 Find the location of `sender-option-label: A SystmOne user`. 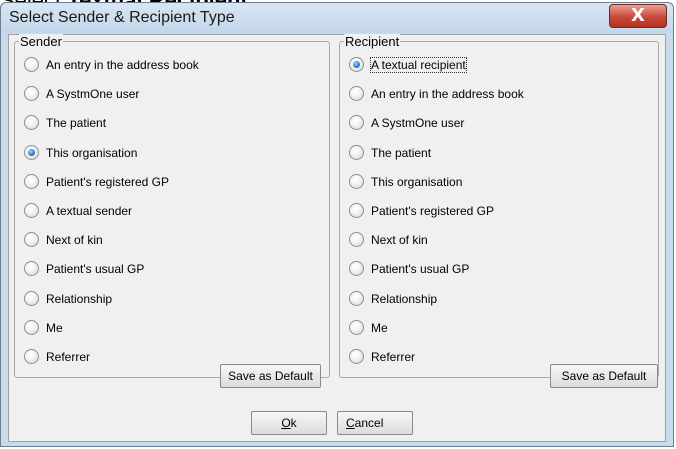

sender-option-label: A SystmOne user is located at coordinates (93, 94).